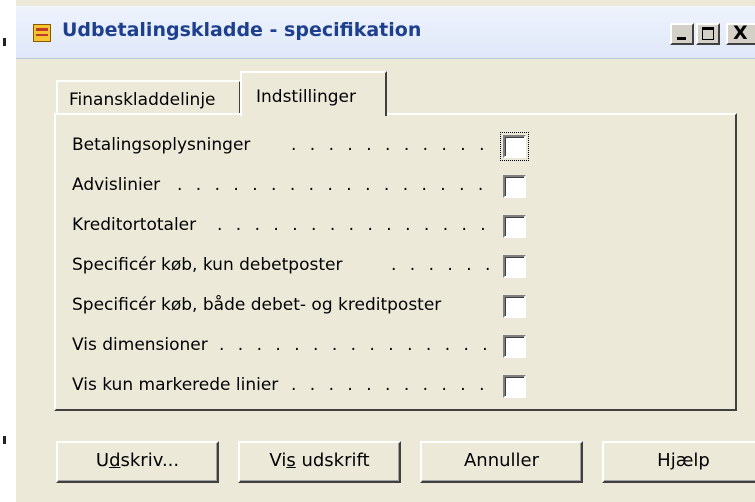  Describe the element at coordinates (278, 460) in the screenshot. I see `label-part: Vi` at that location.